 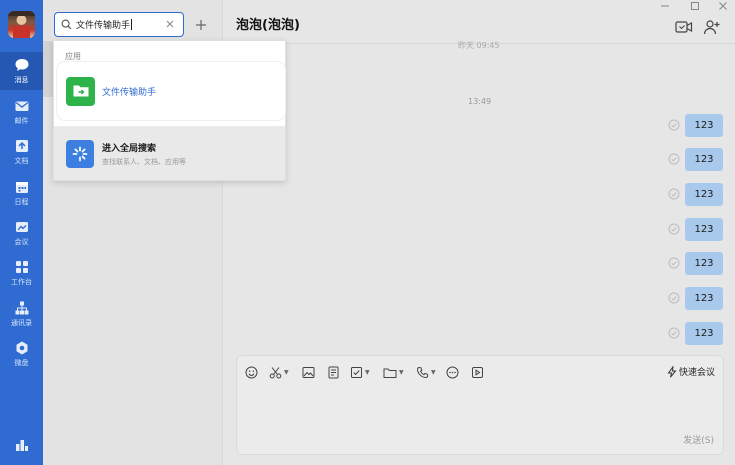 What do you see at coordinates (73, 56) in the screenshot?
I see `section-label: 应用` at bounding box center [73, 56].